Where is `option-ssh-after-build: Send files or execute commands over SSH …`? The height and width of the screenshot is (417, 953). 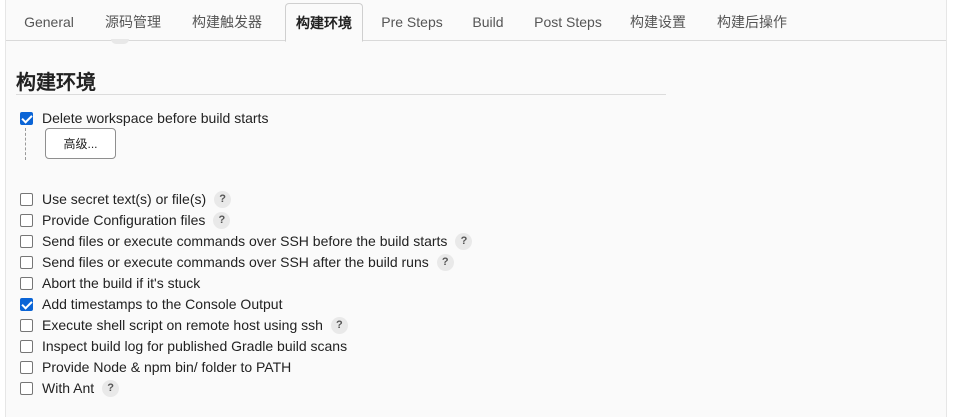 option-ssh-after-build: Send files or execute commands over SSH … is located at coordinates (237, 262).